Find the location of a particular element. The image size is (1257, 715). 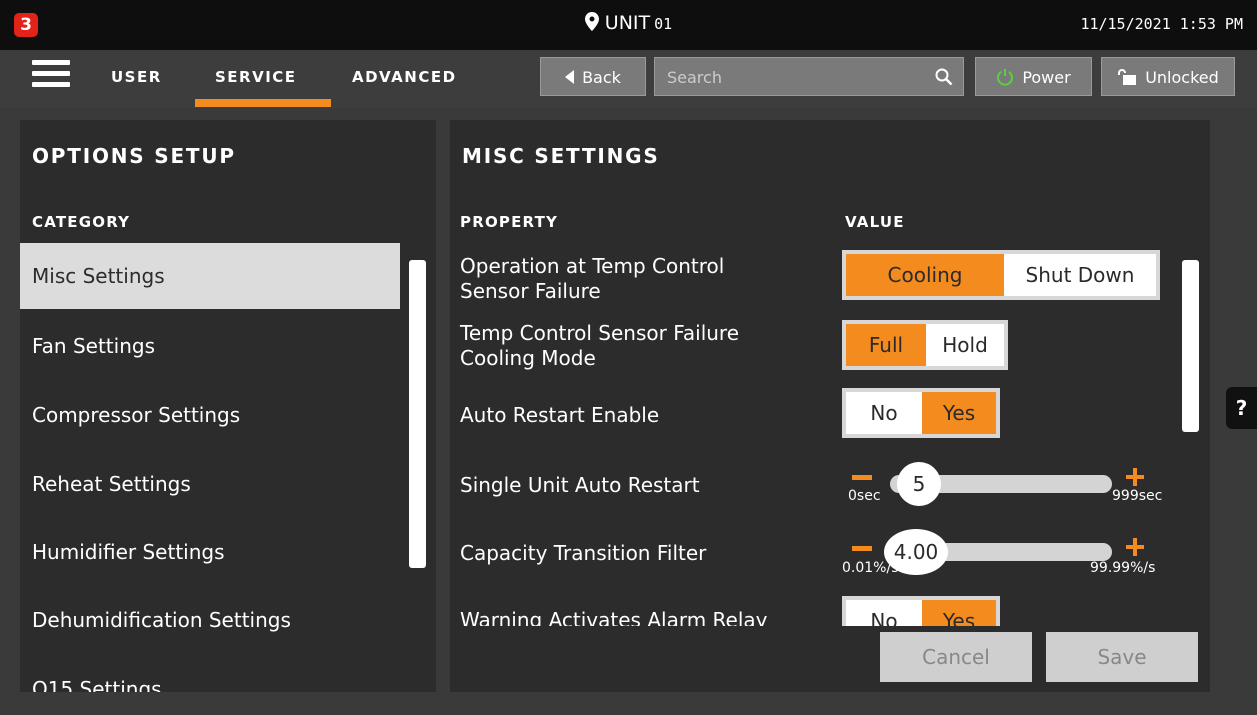

option-hold: Hold is located at coordinates (965, 345).